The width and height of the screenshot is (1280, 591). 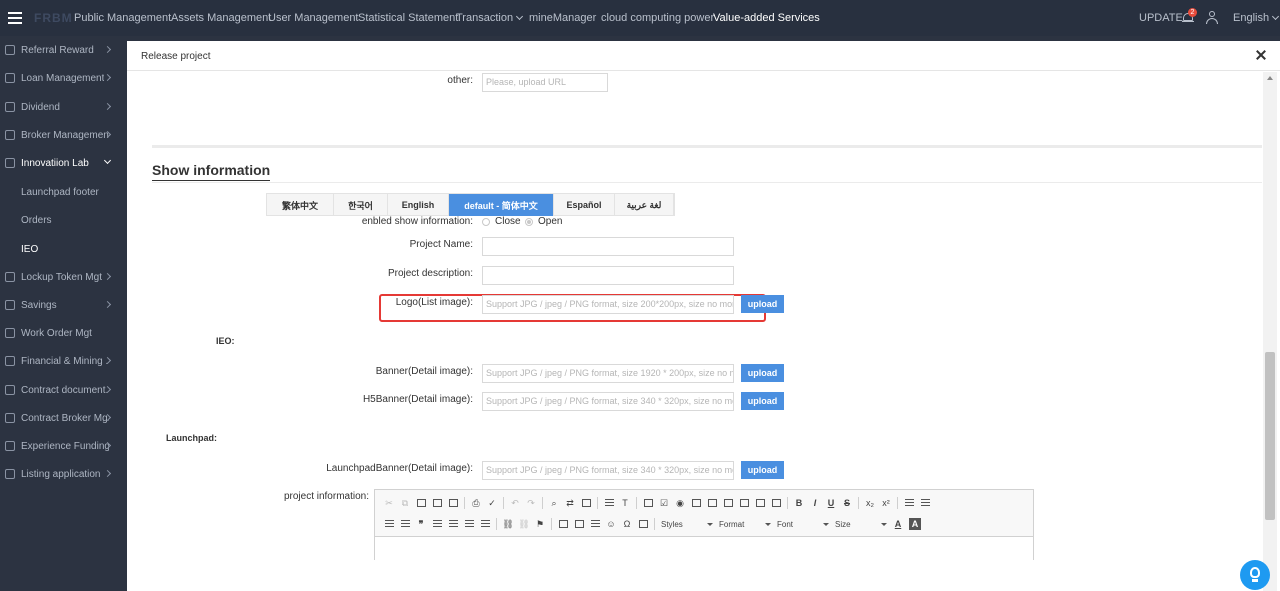 What do you see at coordinates (831, 503) in the screenshot?
I see `underline-icon: U` at bounding box center [831, 503].